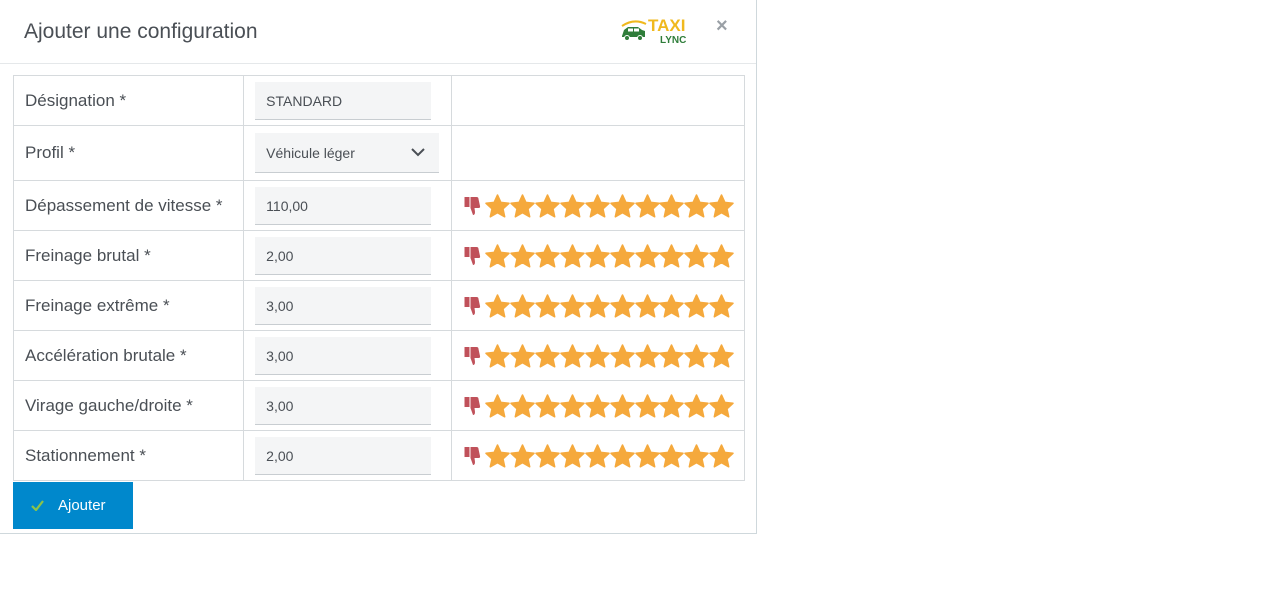  What do you see at coordinates (141, 31) in the screenshot?
I see `modal-title: Ajouter une configuration` at bounding box center [141, 31].